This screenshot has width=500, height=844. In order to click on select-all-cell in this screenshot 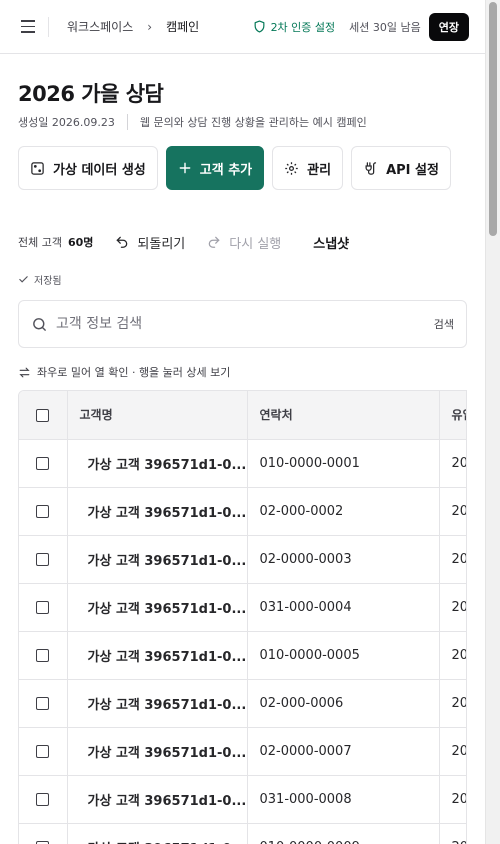, I will do `click(43, 415)`.